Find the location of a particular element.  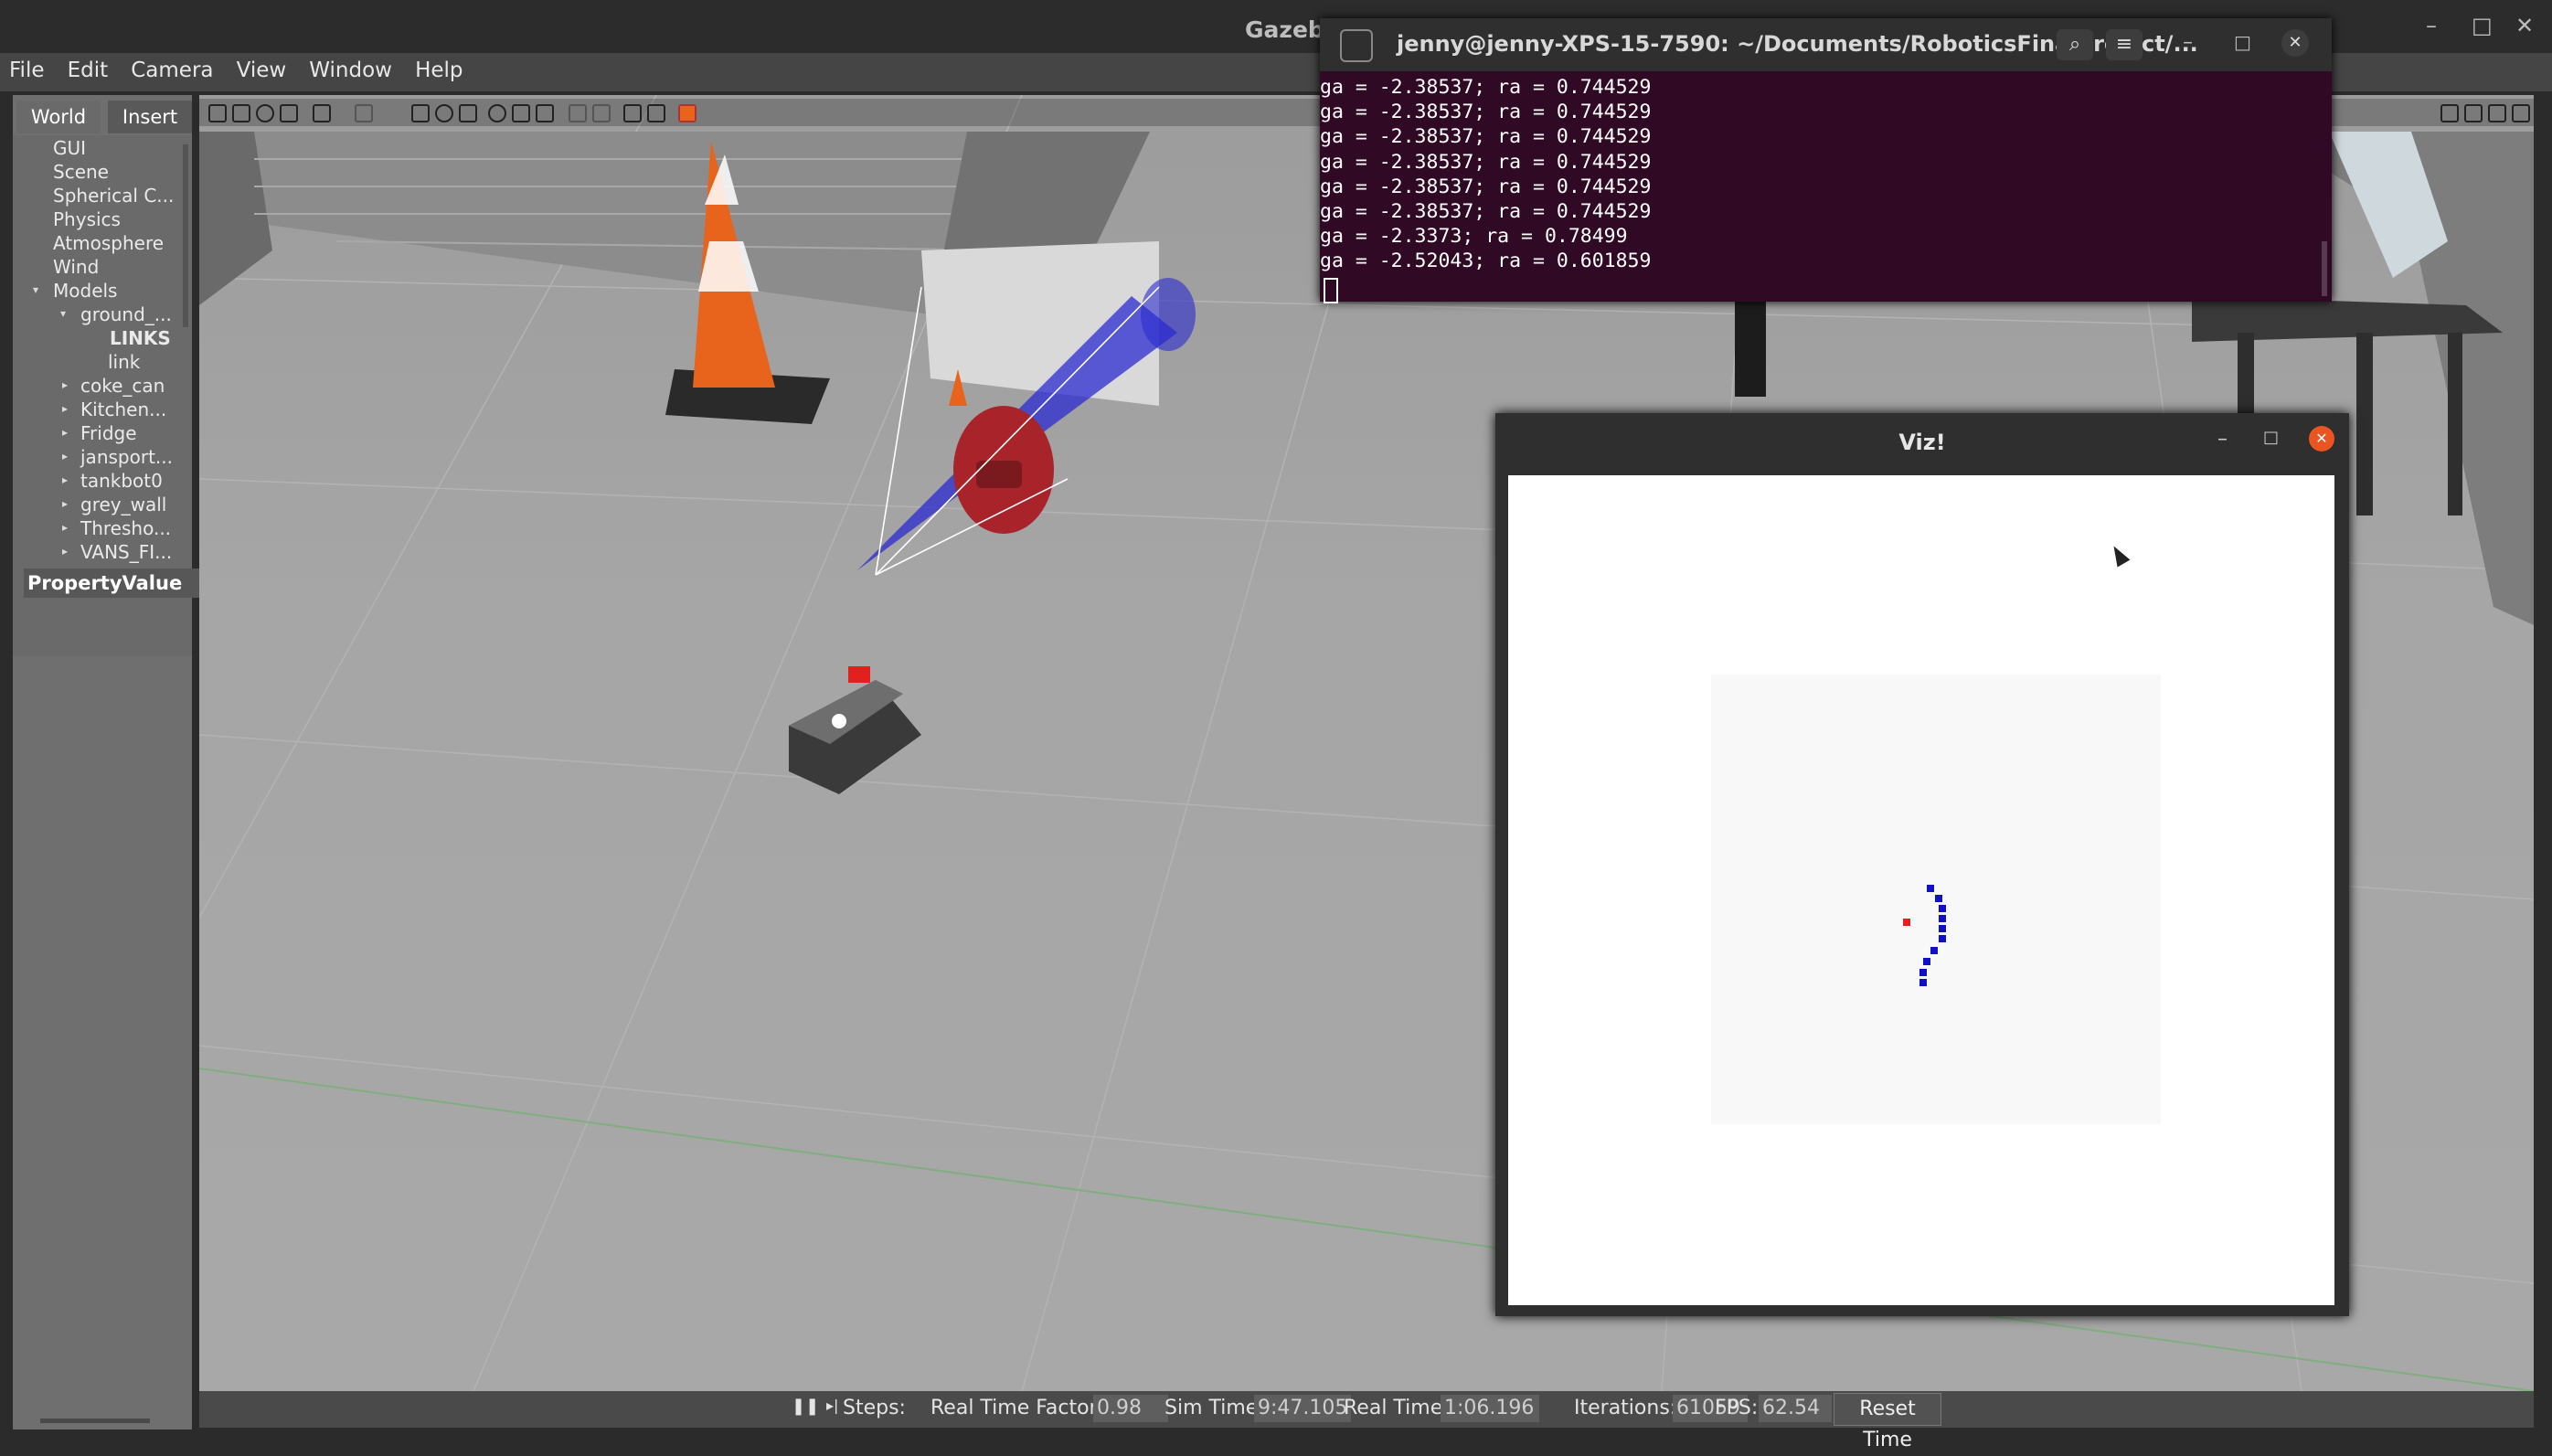

terminal-line: ga = -2.3373; ra = 0.78499 is located at coordinates (1474, 237).